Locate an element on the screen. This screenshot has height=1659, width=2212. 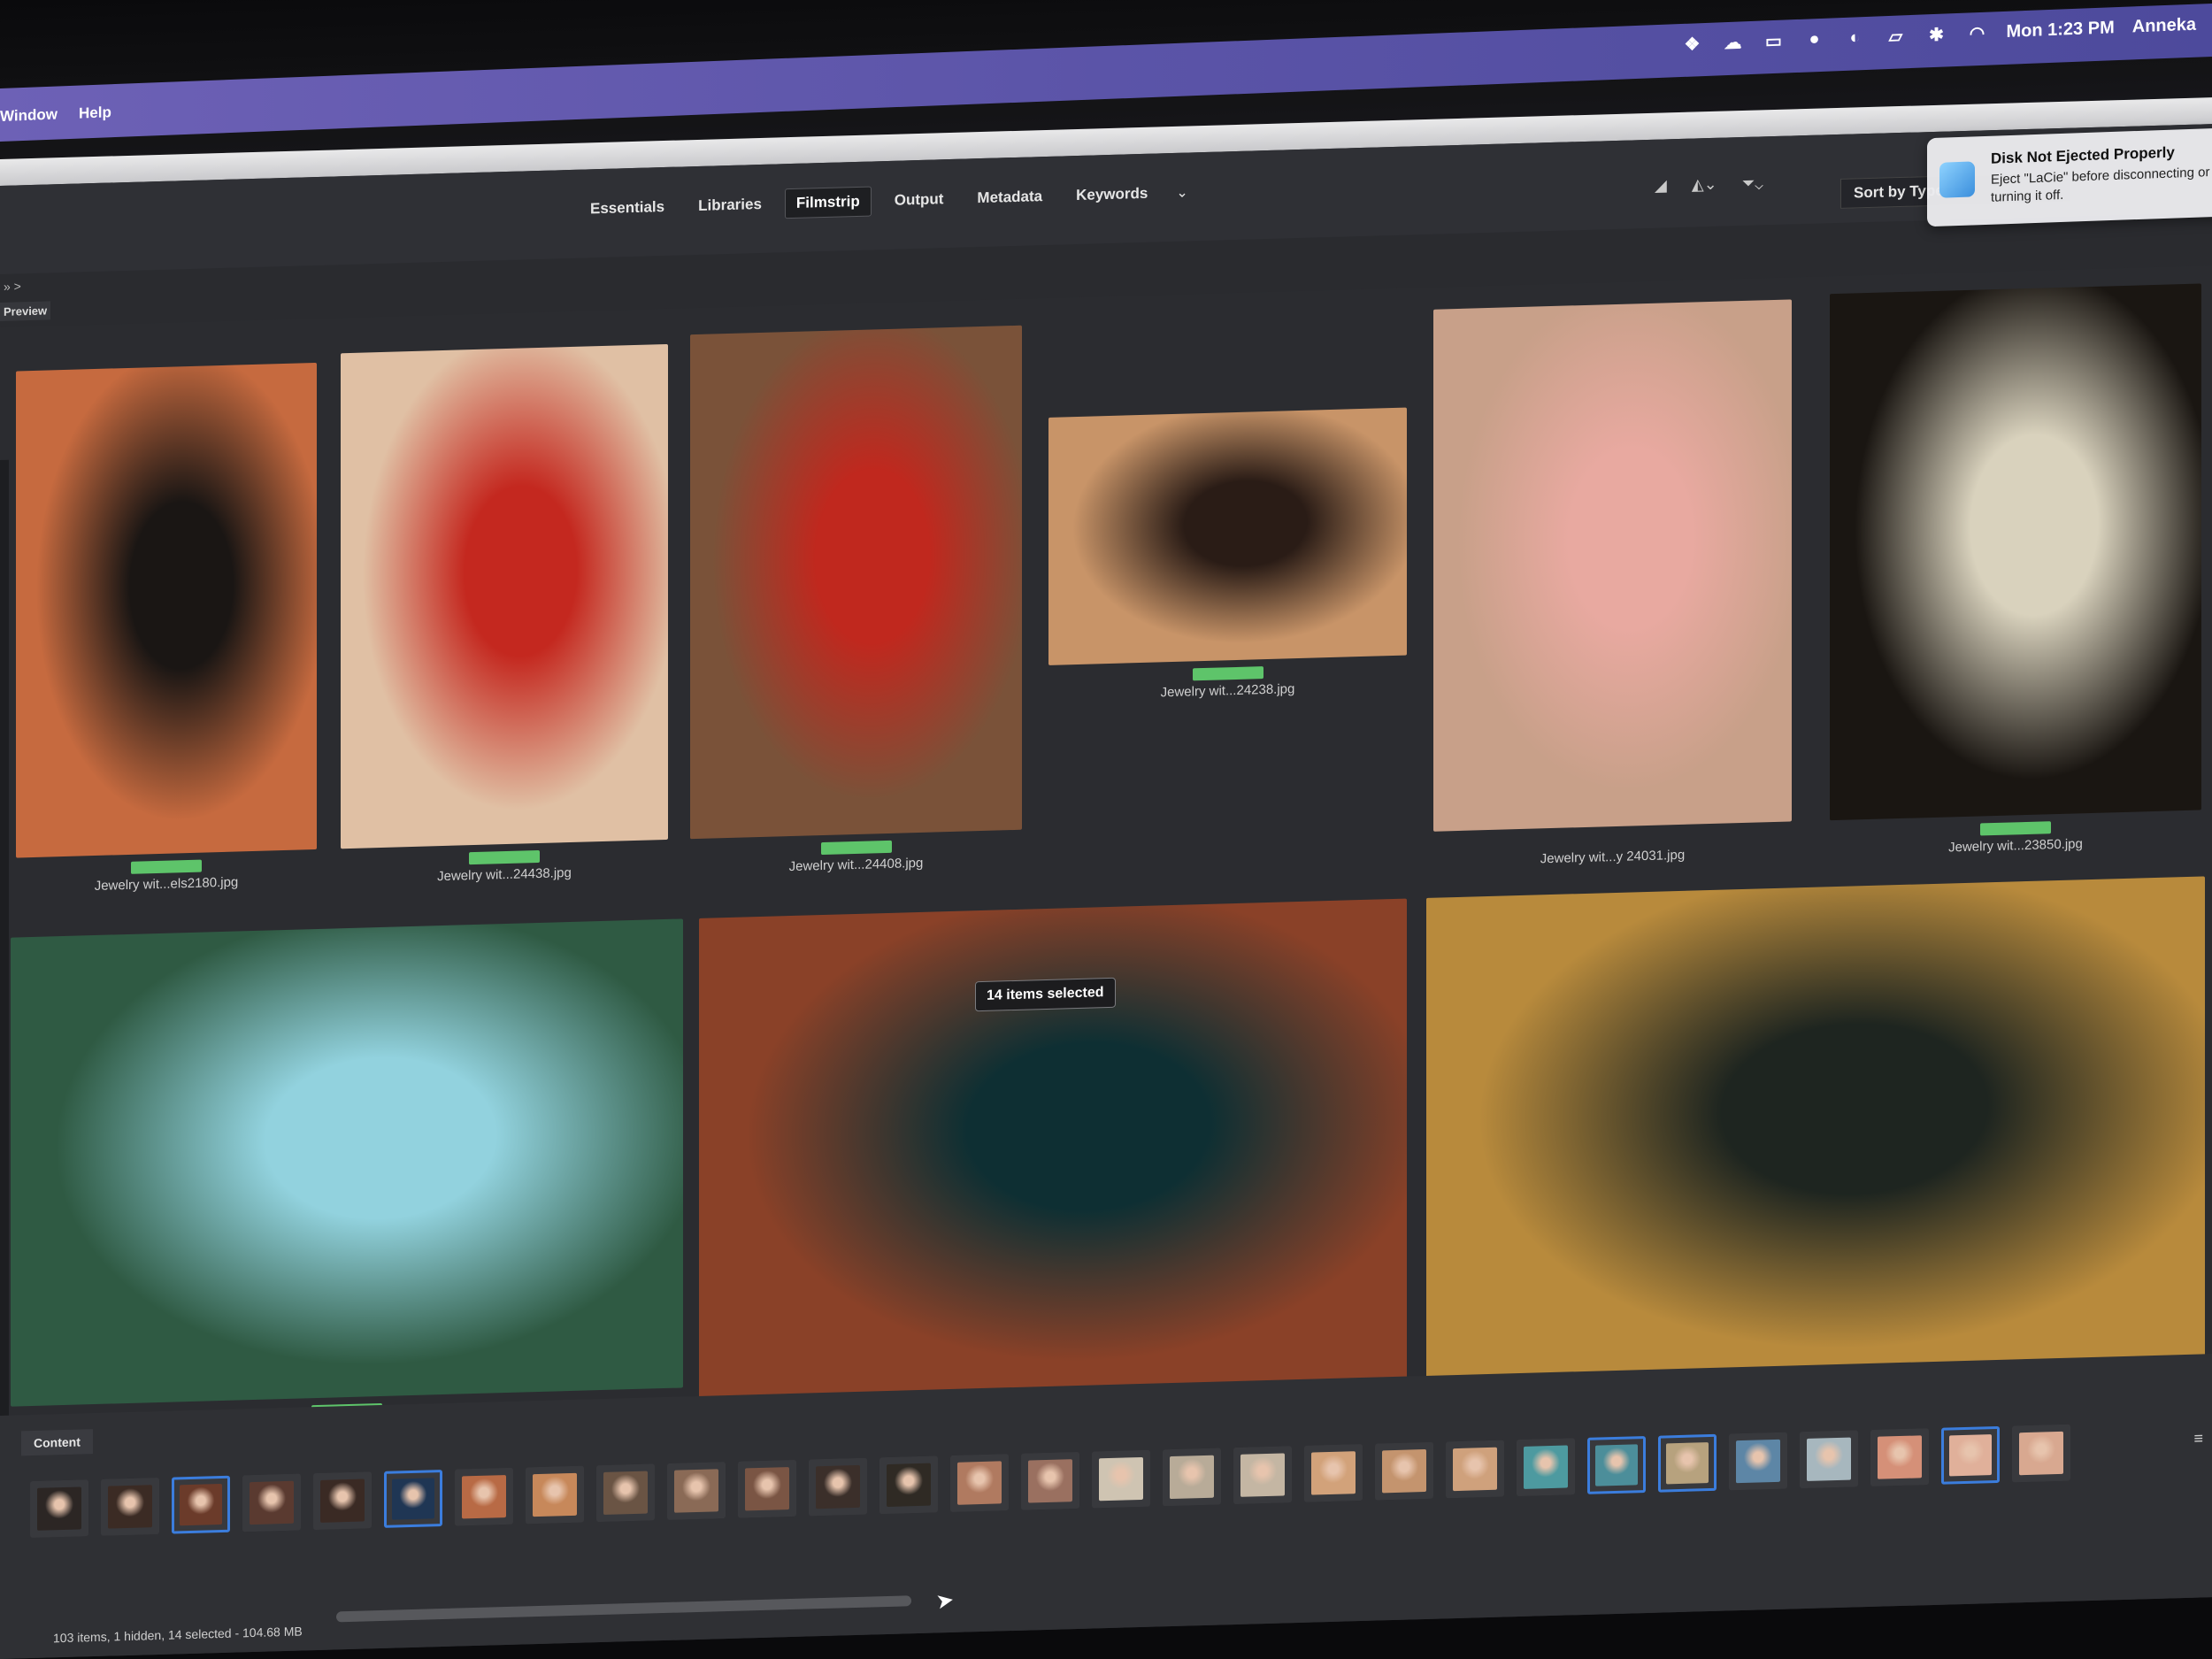
thumbnail-filename: Jewelry wit...els2180.jpg is located at coordinates (167, 884).